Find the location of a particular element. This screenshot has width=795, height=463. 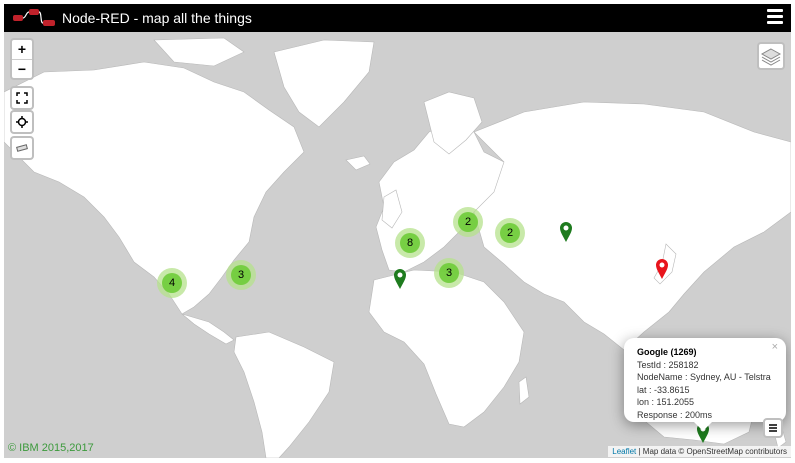

popup-tip is located at coordinates (703, 426).